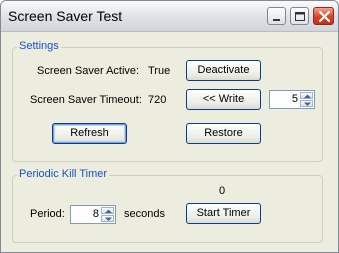 Image resolution: width=339 pixels, height=253 pixels. I want to click on timeout-spinner-arrows, so click(306, 99).